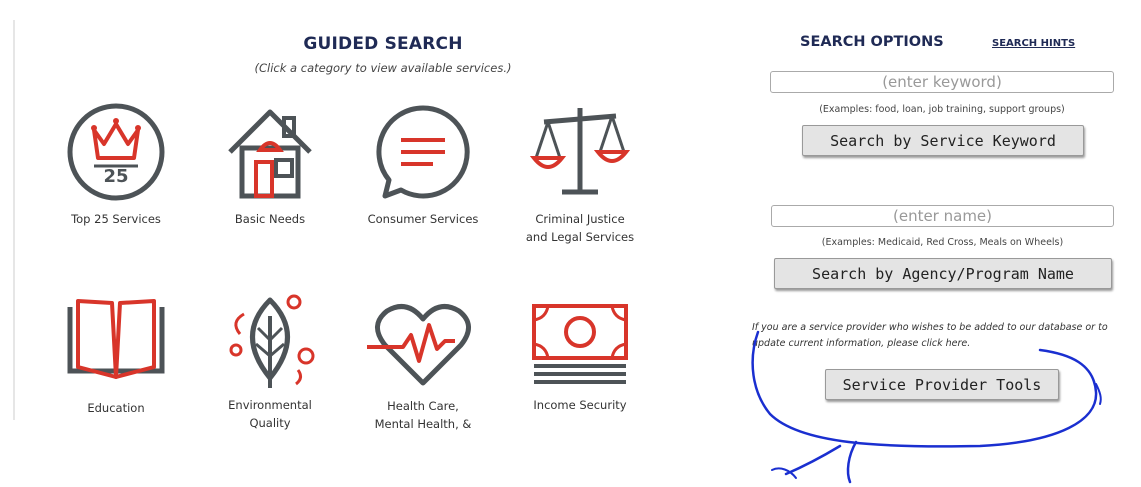 The width and height of the screenshot is (1141, 487). Describe the element at coordinates (116, 152) in the screenshot. I see `crown-25-icon: 25` at that location.